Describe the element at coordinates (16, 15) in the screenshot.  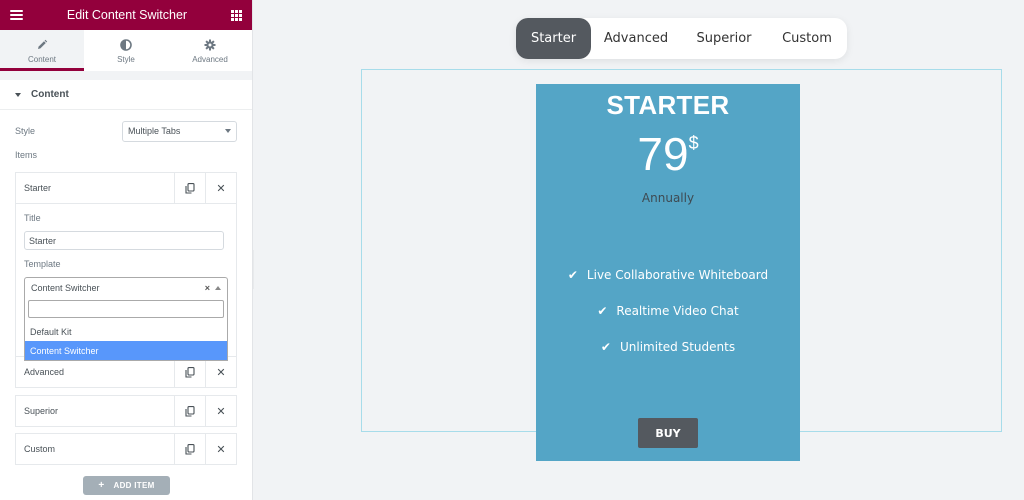
I see `hamburger-icon` at that location.